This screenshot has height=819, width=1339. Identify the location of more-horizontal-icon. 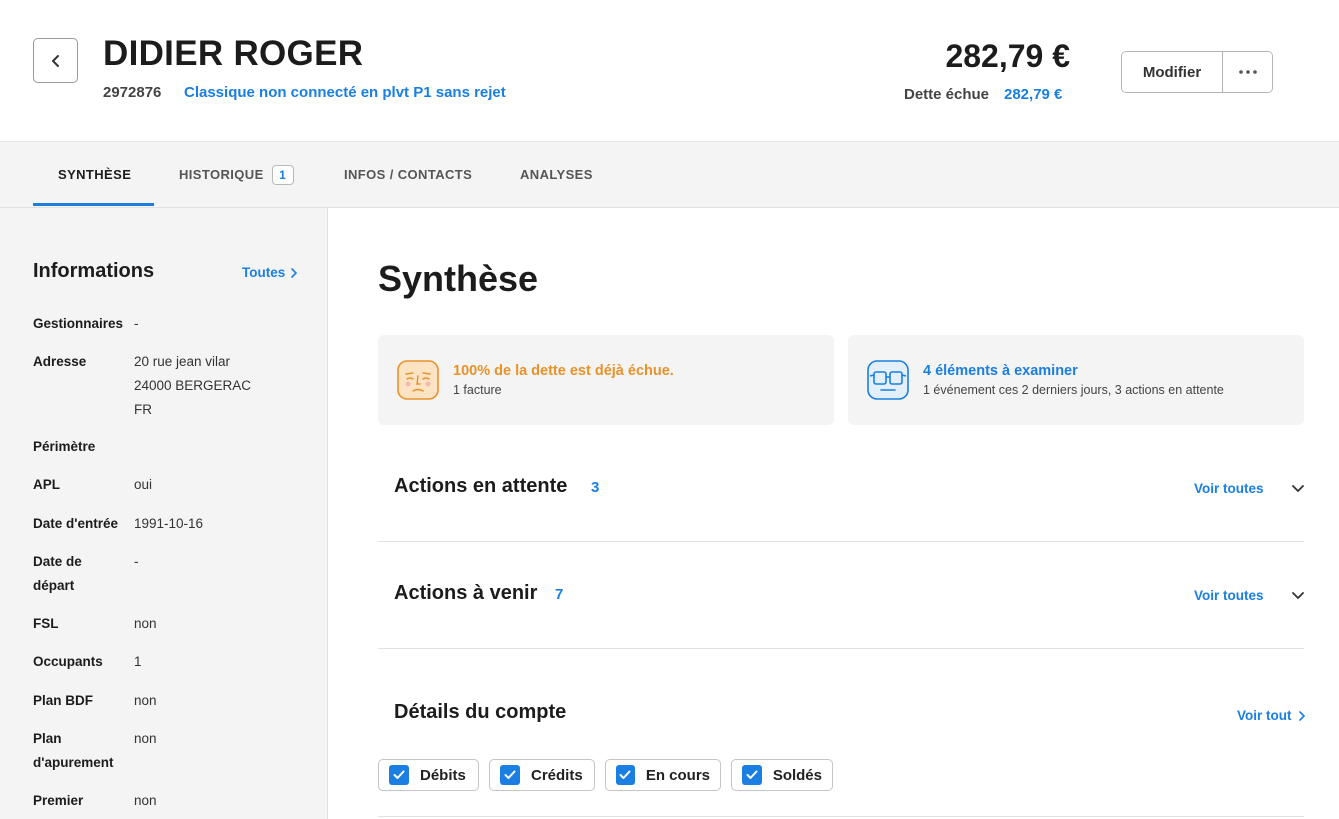
(1247, 72).